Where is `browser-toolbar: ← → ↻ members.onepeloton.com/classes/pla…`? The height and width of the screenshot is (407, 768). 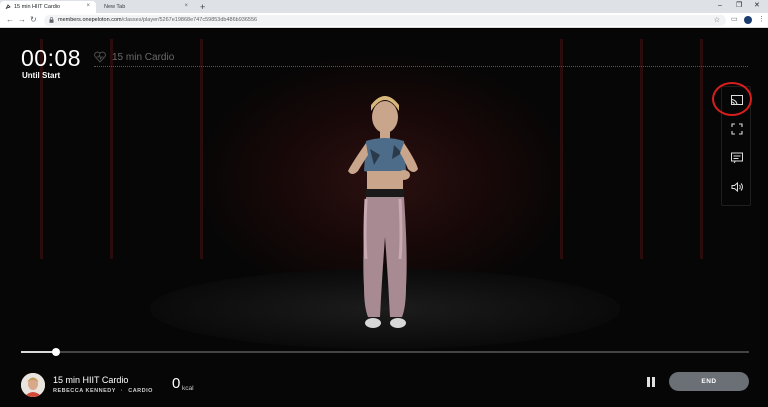
browser-toolbar: ← → ↻ members.onepeloton.com/classes/pla… is located at coordinates (384, 20).